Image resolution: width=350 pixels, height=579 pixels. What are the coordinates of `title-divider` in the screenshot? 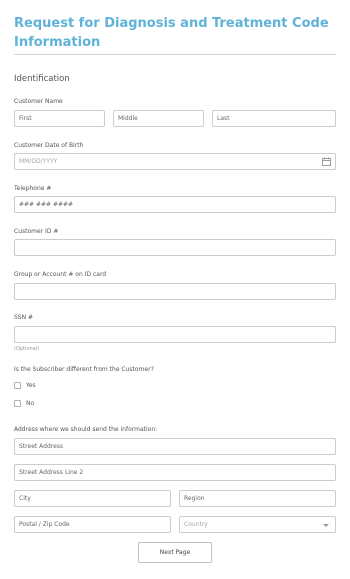 It's located at (175, 54).